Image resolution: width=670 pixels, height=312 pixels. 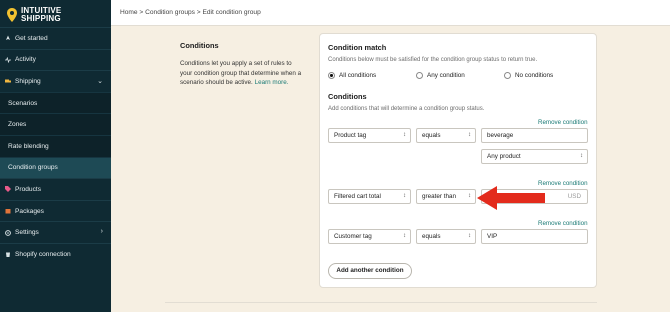 What do you see at coordinates (534, 156) in the screenshot?
I see `product-scope-select: Any product` at bounding box center [534, 156].